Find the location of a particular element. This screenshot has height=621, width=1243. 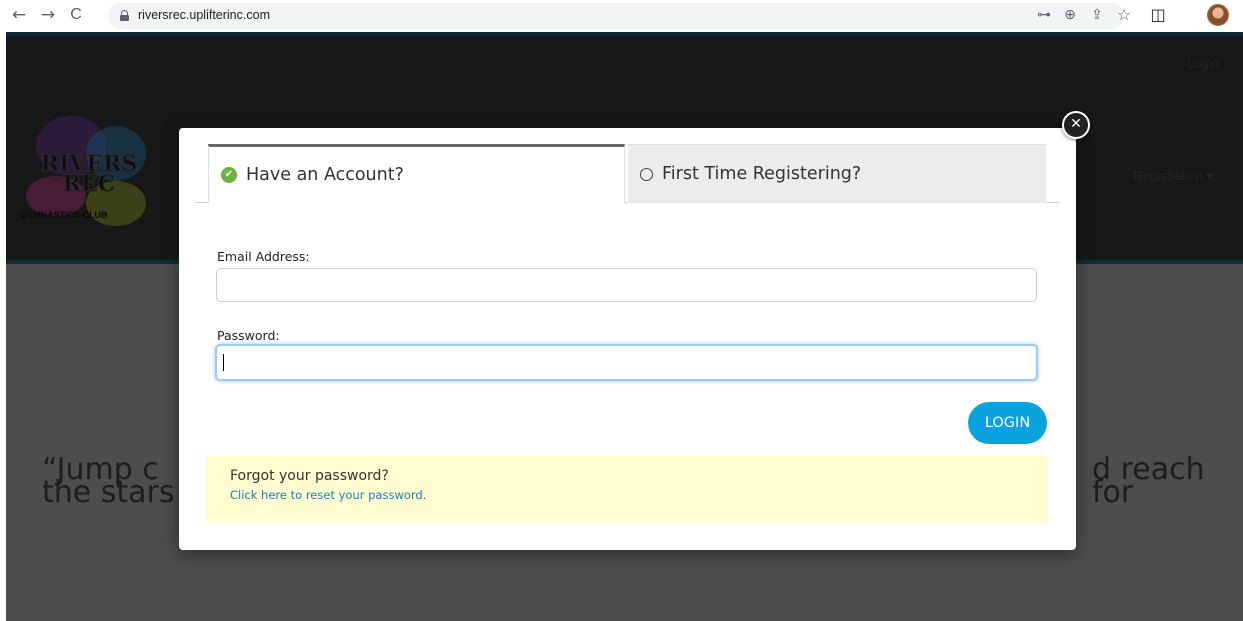

reset-password-link: Click here to reset your password. is located at coordinates (639, 495).